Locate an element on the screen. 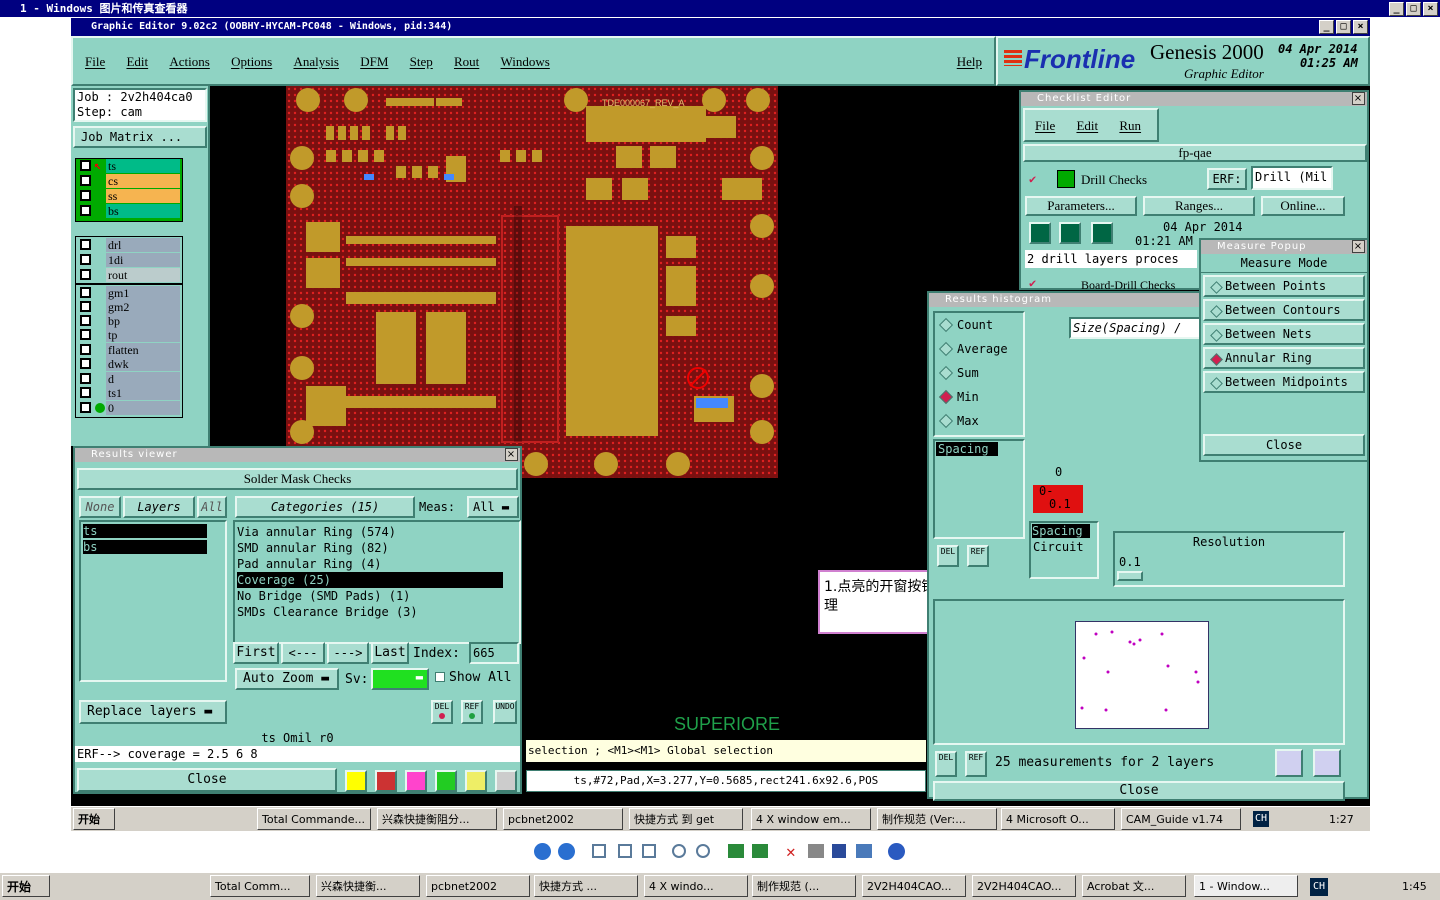  first-button: First is located at coordinates (256, 653).